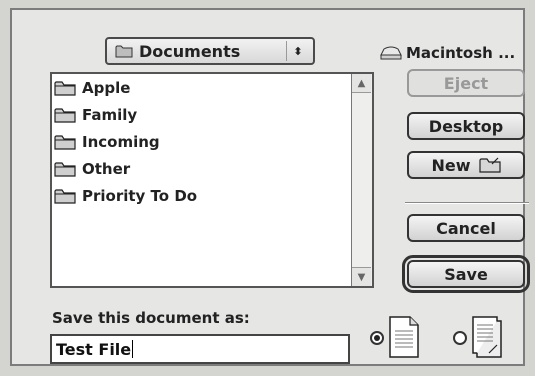 The image size is (535, 376). Describe the element at coordinates (391, 53) in the screenshot. I see `hard-disk-icon` at that location.